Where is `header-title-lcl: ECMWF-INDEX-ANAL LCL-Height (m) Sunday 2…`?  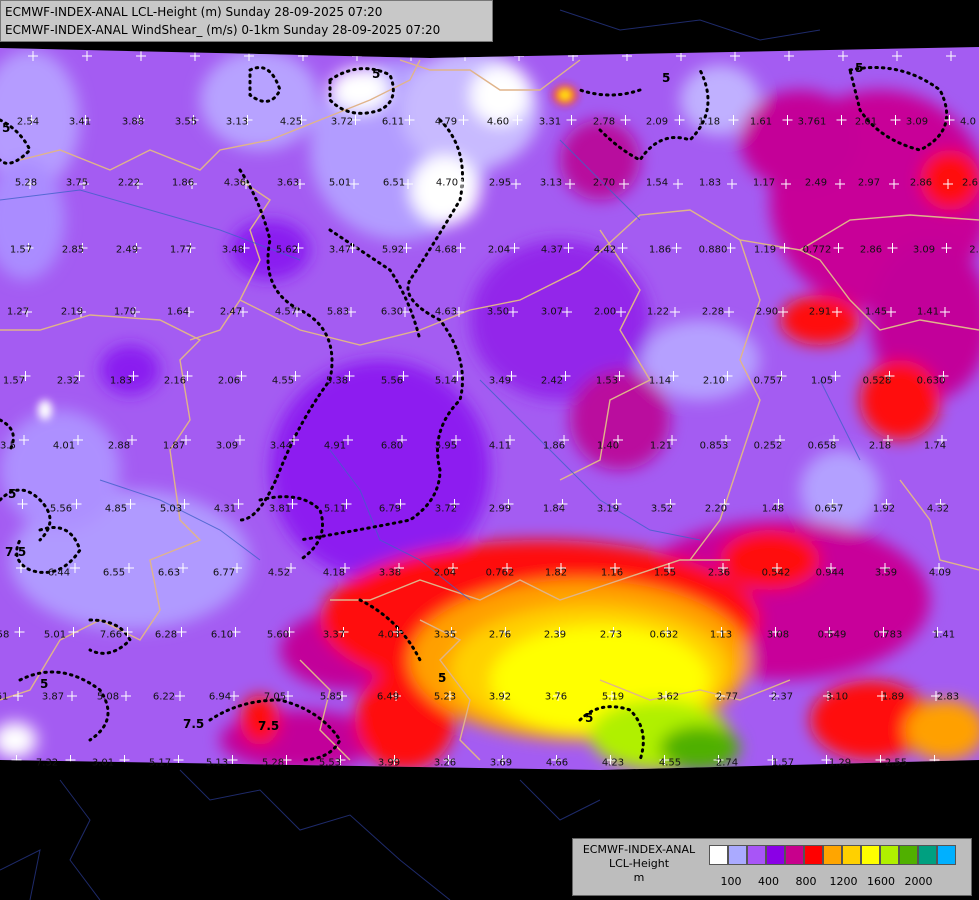 header-title-lcl: ECMWF-INDEX-ANAL LCL-Height (m) Sunday 2… is located at coordinates (194, 12).